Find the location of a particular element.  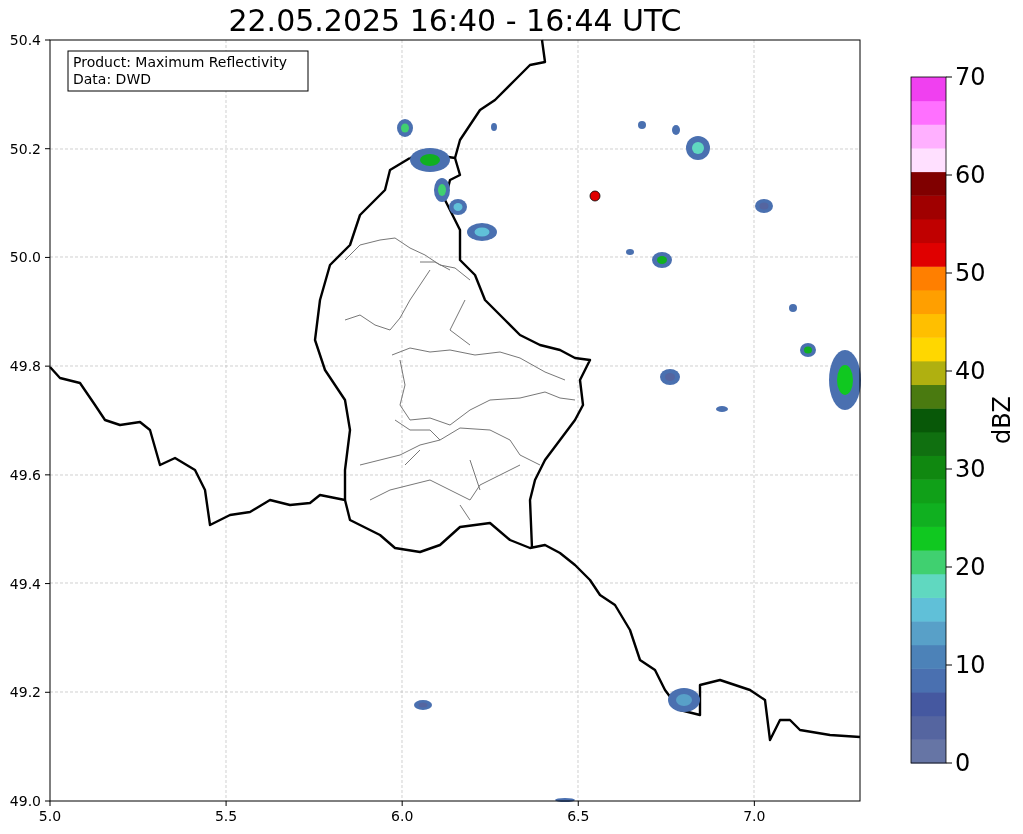

location-marker is located at coordinates (595, 196).